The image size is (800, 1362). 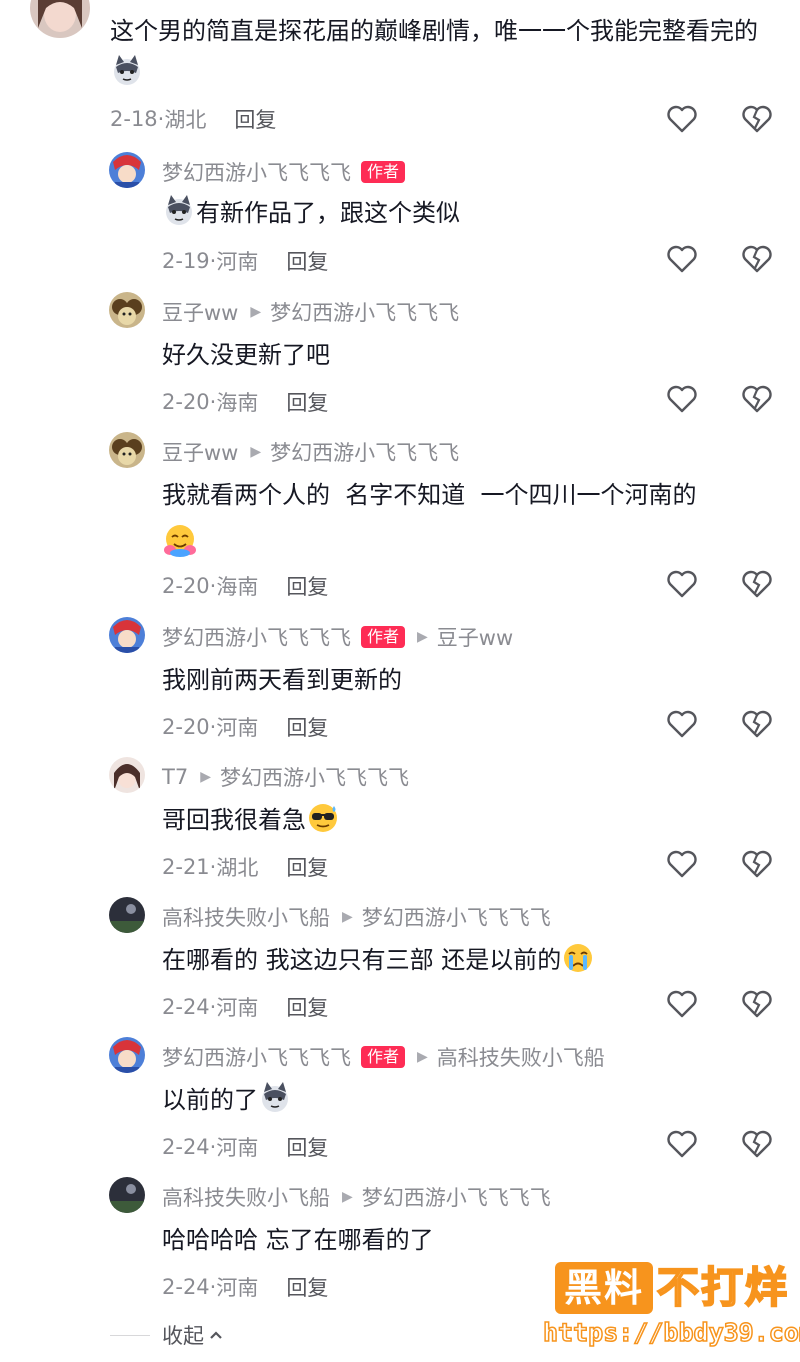 What do you see at coordinates (311, 213) in the screenshot?
I see `reply-text: 有新作品了，跟这个类似` at bounding box center [311, 213].